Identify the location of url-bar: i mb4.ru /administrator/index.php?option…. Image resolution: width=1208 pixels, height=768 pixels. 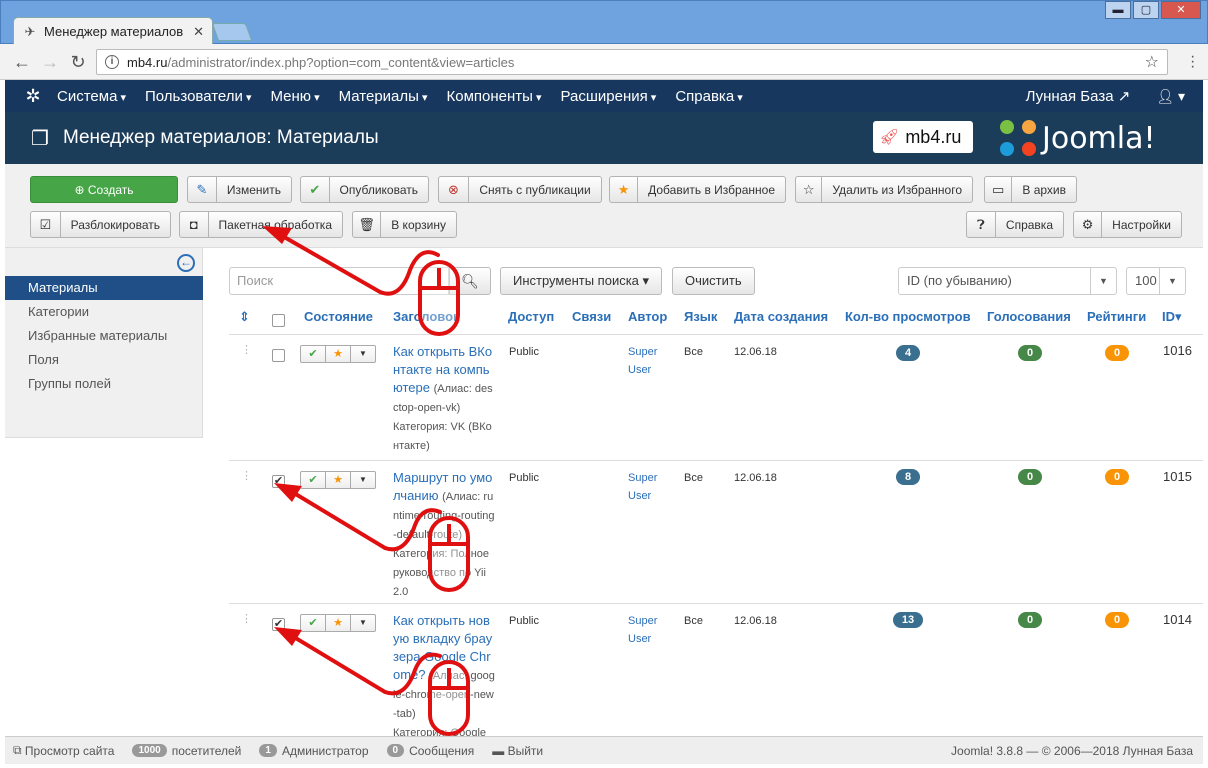
(632, 62).